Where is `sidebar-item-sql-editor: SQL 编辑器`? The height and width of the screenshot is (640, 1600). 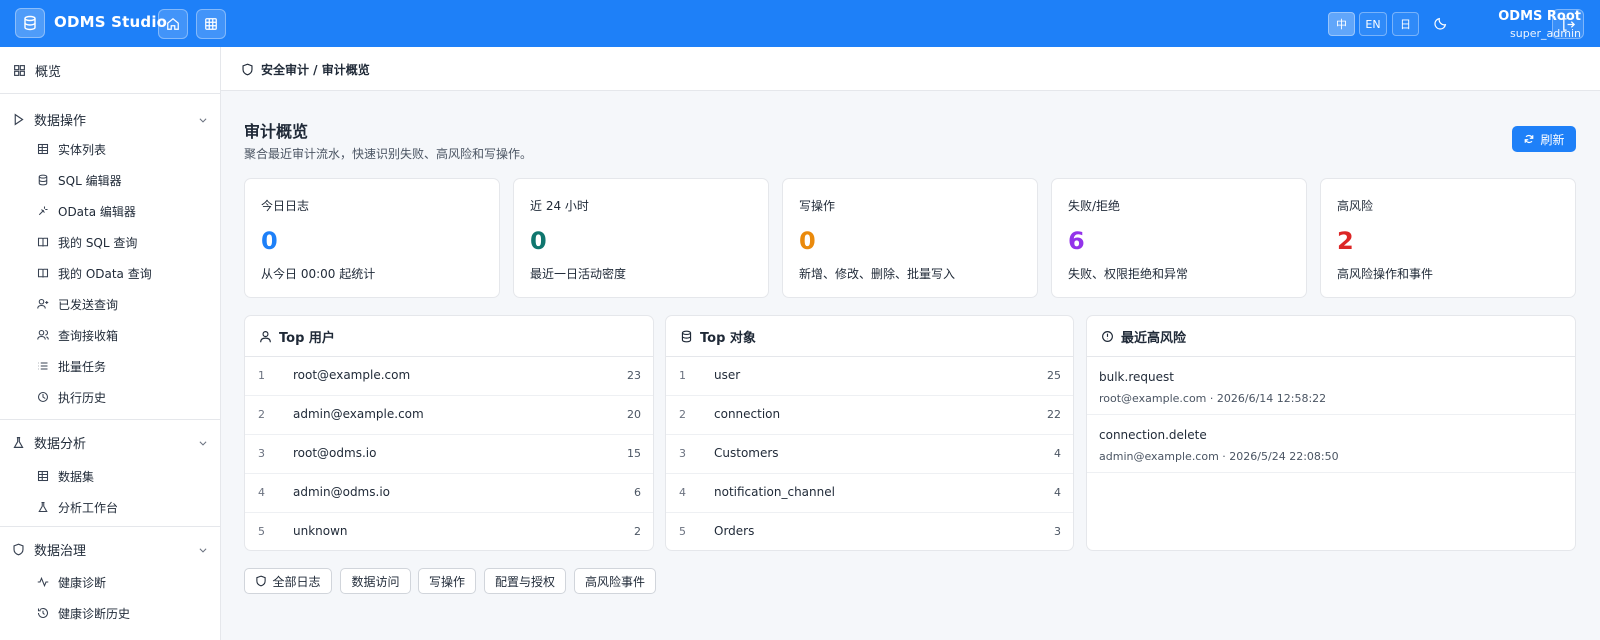 sidebar-item-sql-editor: SQL 编辑器 is located at coordinates (110, 180).